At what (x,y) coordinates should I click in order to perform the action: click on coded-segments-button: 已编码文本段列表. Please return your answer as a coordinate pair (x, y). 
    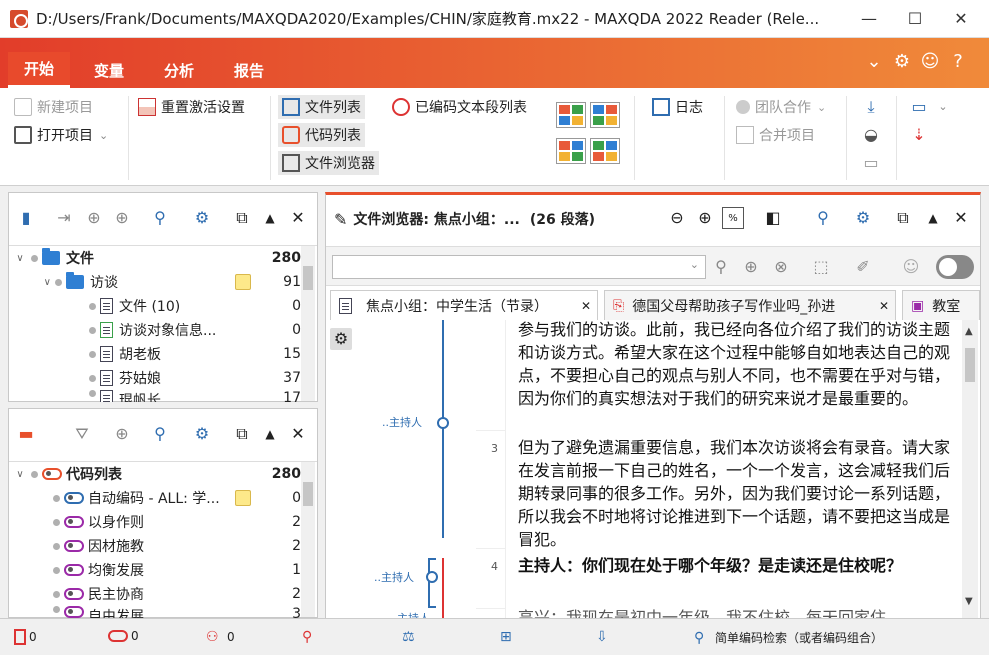
    Looking at the image, I should click on (459, 107).